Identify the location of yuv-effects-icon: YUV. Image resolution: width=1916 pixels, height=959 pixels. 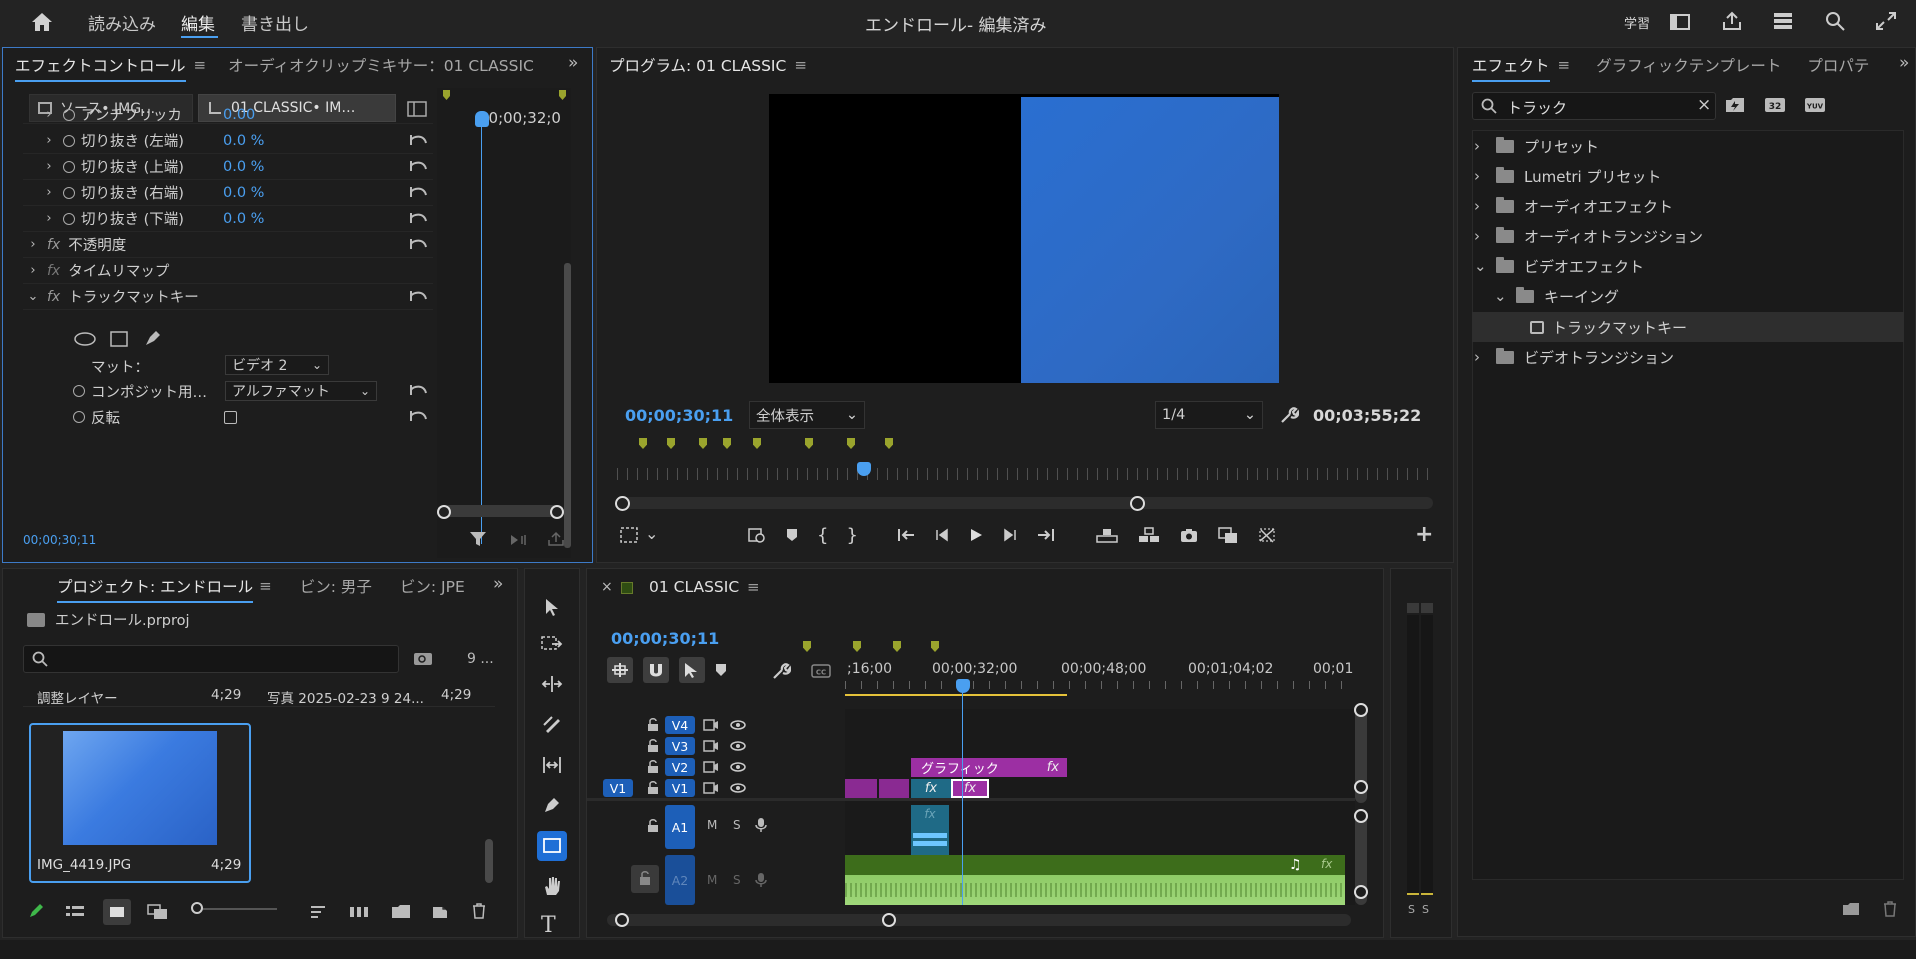
(1815, 105).